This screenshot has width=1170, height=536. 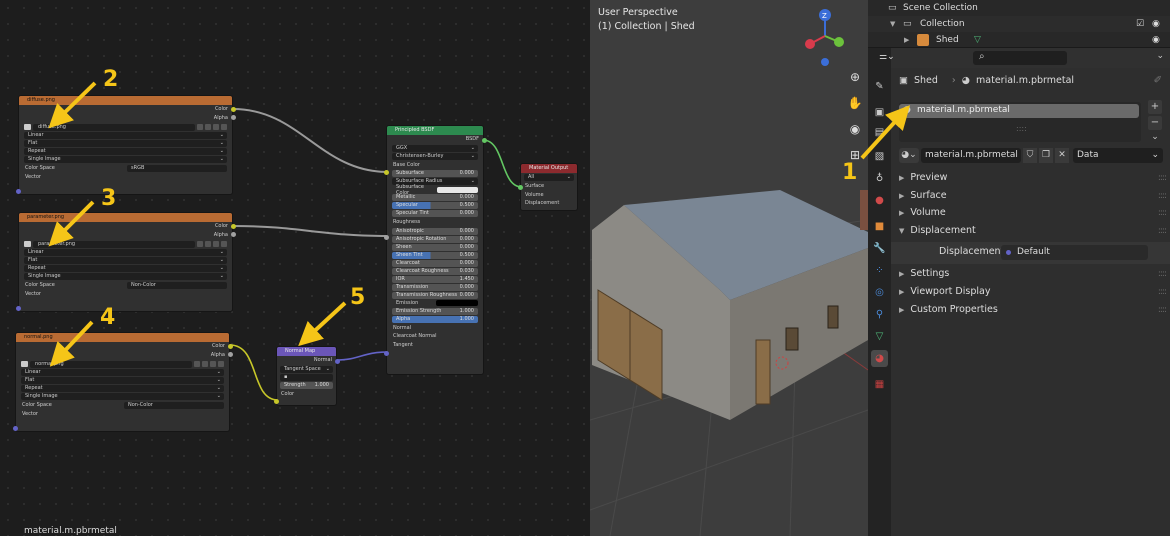 What do you see at coordinates (1118, 155) in the screenshot?
I see `link-dropdown: Data ⌄` at bounding box center [1118, 155].